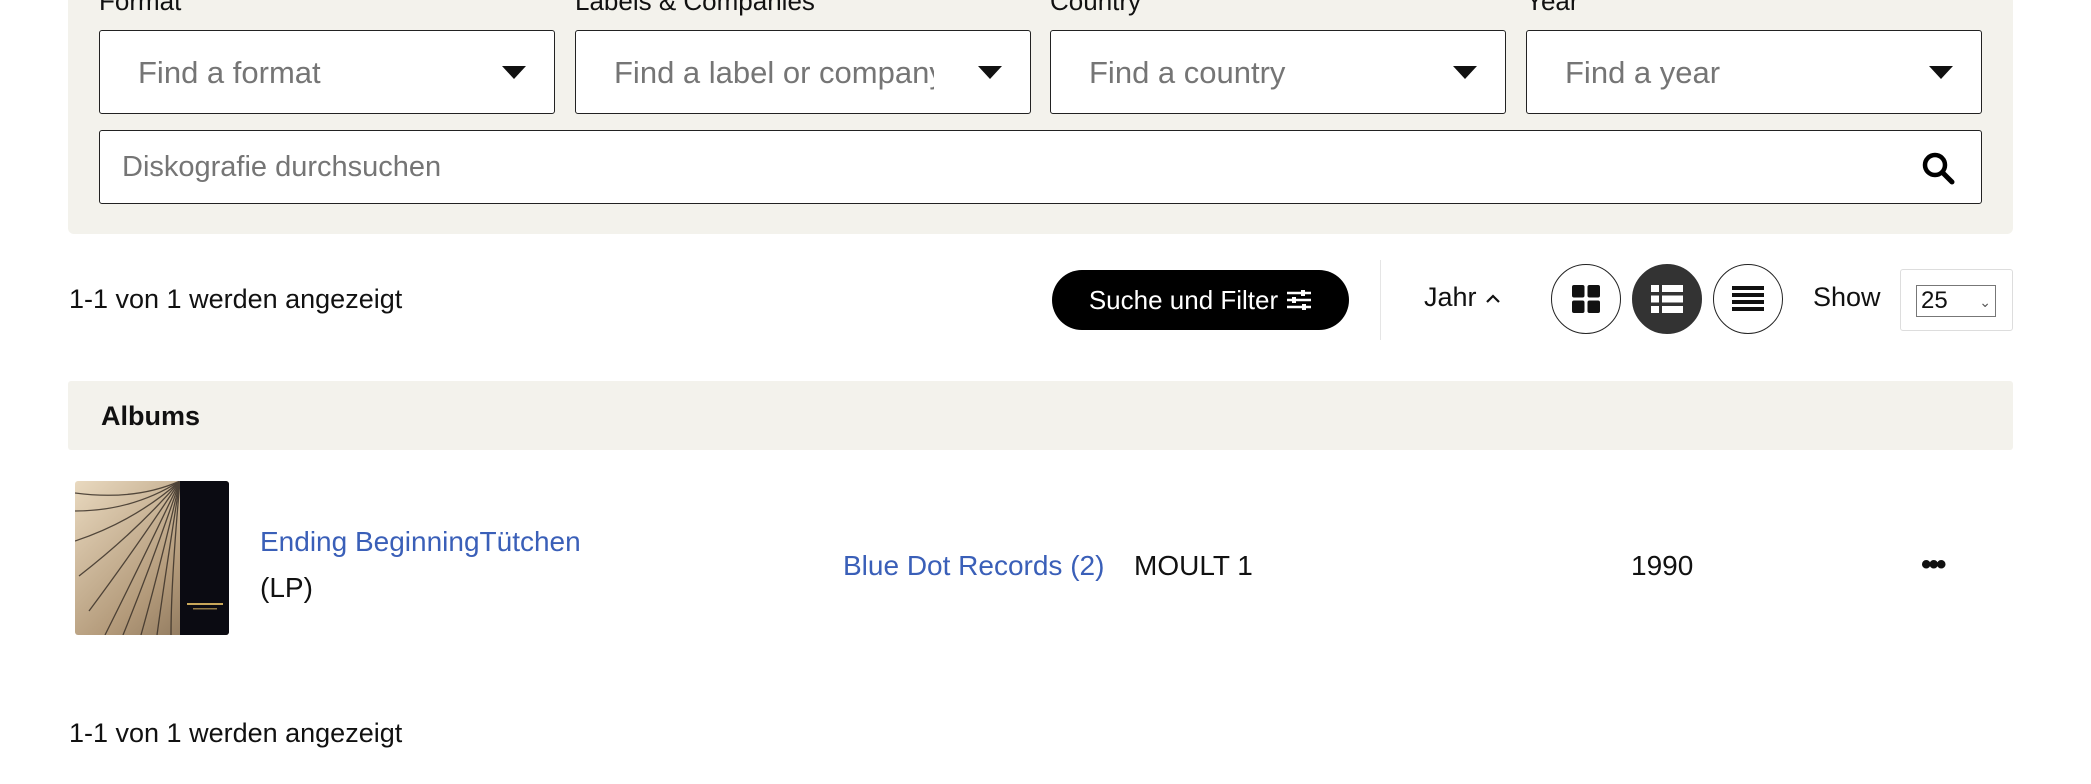 The image size is (2091, 784). I want to click on discography-search, so click(1040, 167).